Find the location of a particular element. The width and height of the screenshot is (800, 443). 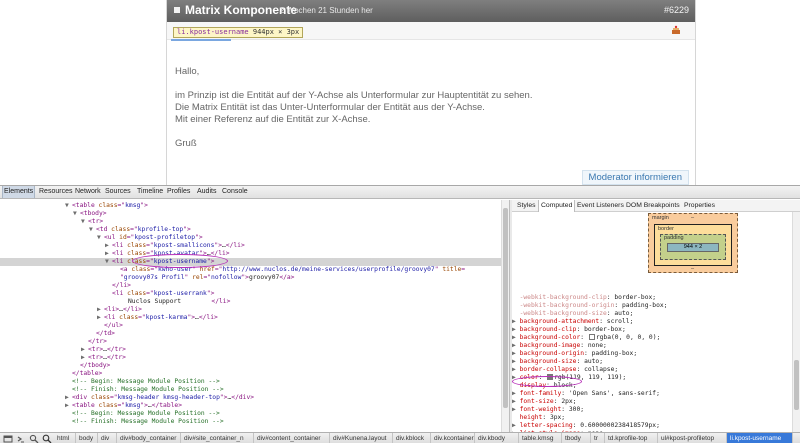

sidebar-tab-dom-breakpoints: DOM Breakpoints is located at coordinates (653, 206).